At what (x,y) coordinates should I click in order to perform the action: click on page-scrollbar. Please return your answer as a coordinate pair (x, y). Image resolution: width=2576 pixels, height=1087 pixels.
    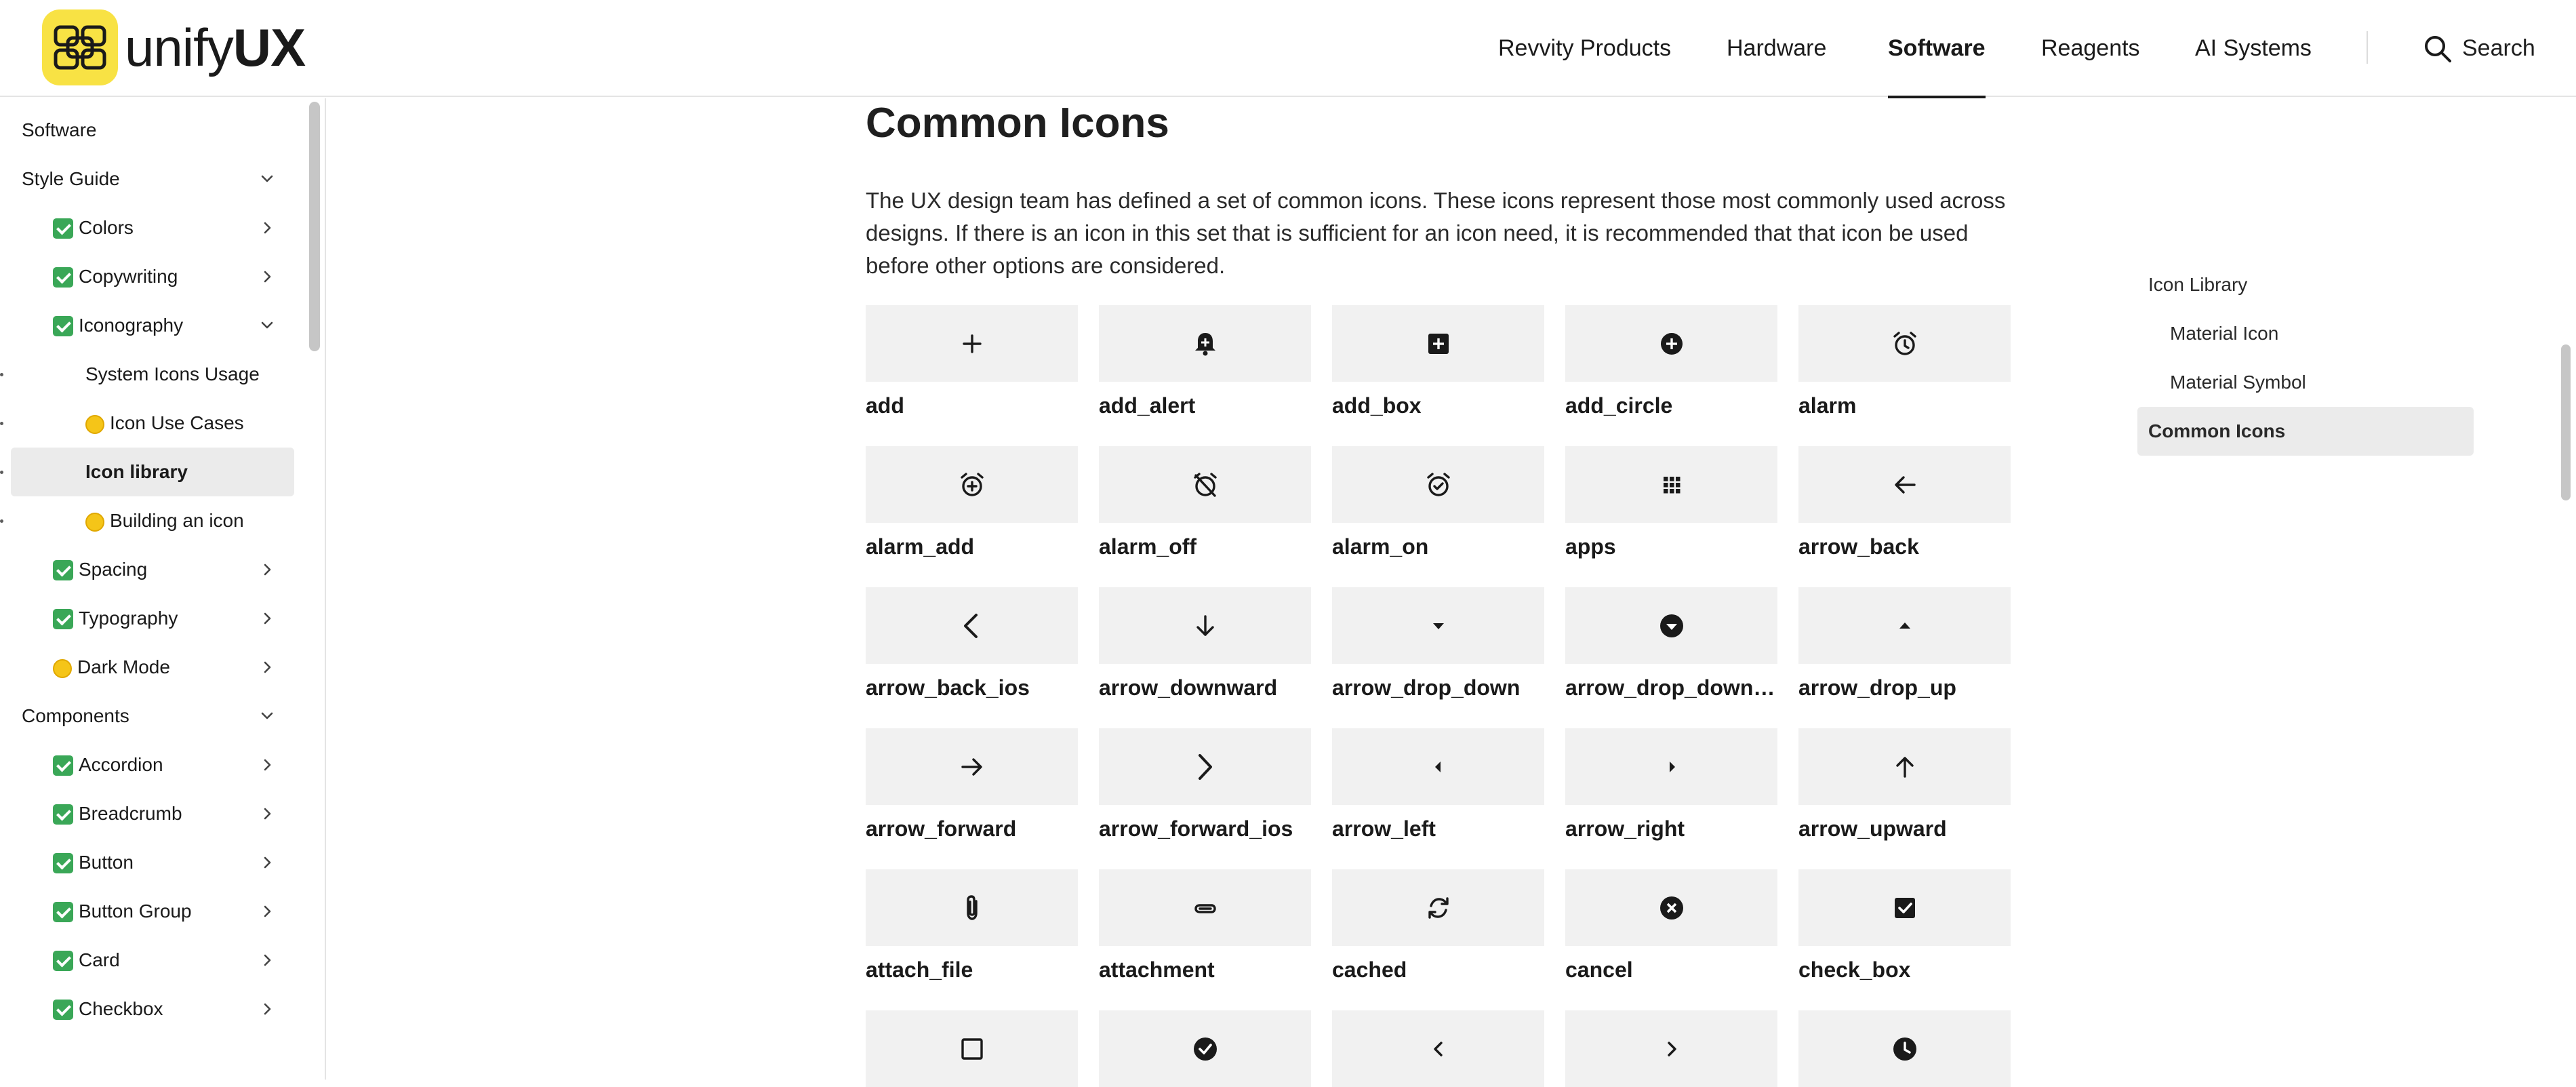
    Looking at the image, I should click on (2566, 422).